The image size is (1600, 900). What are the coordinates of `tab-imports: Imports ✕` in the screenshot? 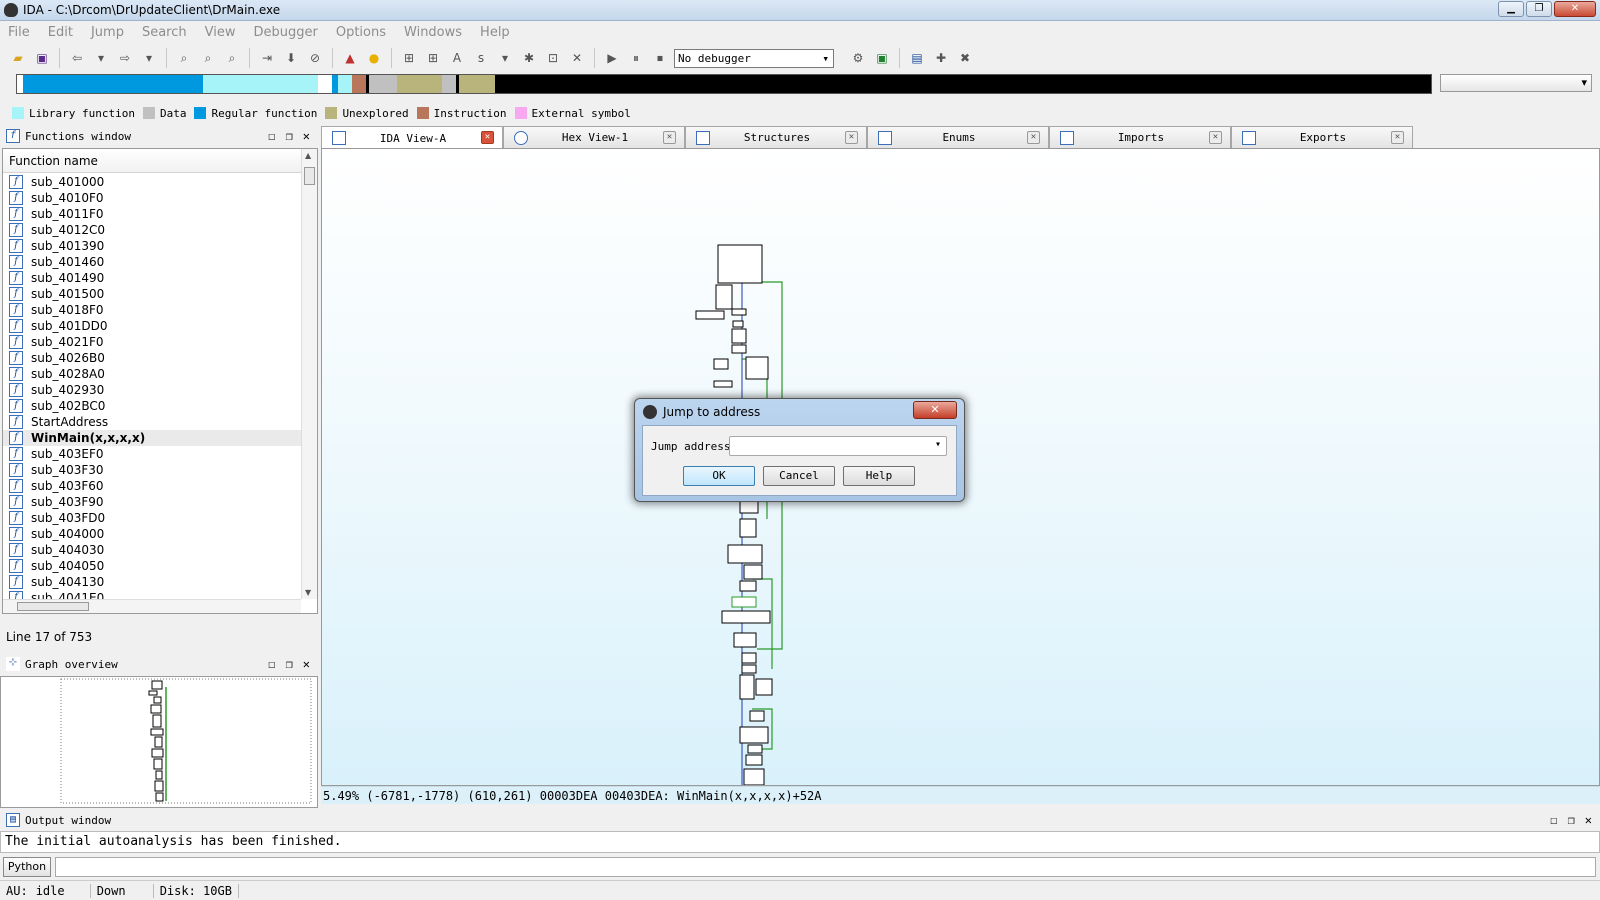 It's located at (1140, 137).